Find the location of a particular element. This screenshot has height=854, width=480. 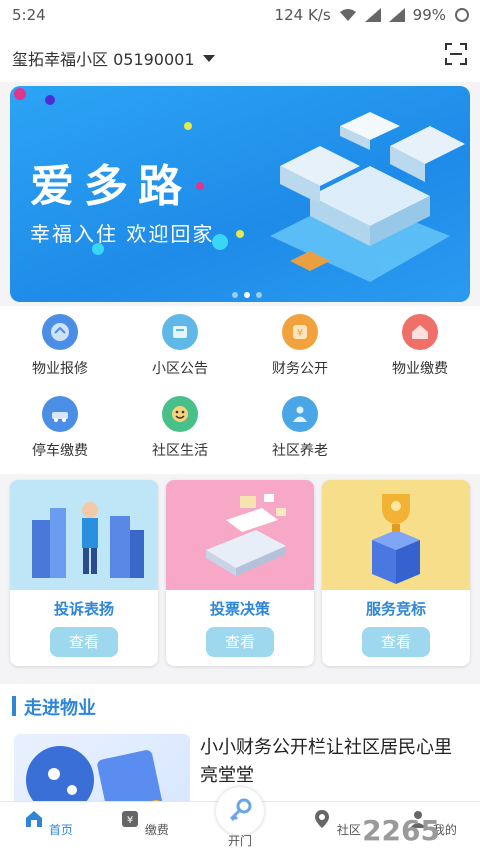

service-label: 物业报修 is located at coordinates (60, 369).